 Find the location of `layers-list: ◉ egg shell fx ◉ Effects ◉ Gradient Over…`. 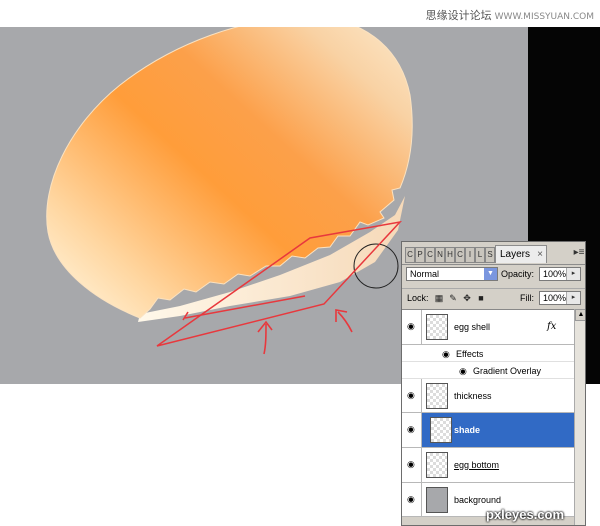

layers-list: ◉ egg shell fx ◉ Effects ◉ Gradient Over… is located at coordinates (493, 417).